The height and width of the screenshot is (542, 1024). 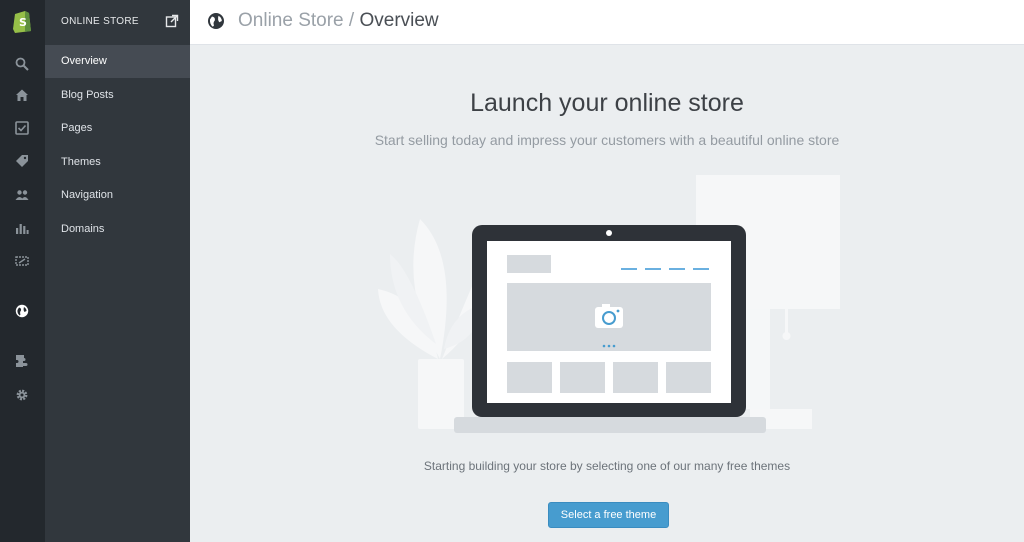 What do you see at coordinates (100, 21) in the screenshot?
I see `sidebar-title: ONLINE STORE` at bounding box center [100, 21].